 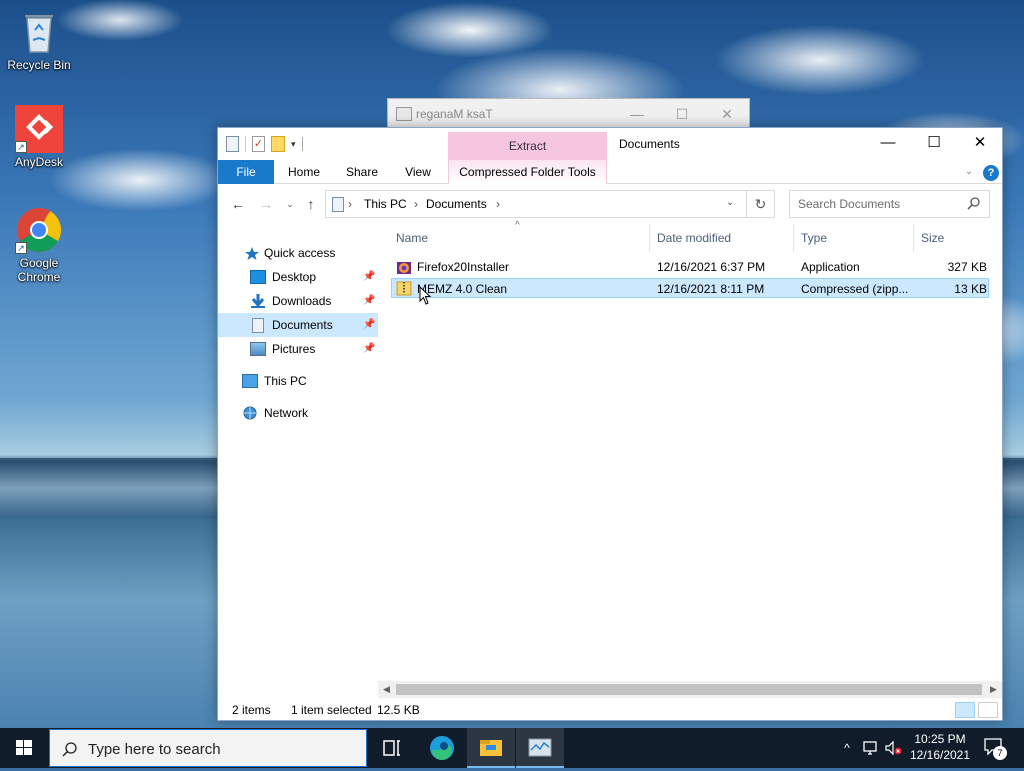 I want to click on column-header-name: Name, so click(x=412, y=238).